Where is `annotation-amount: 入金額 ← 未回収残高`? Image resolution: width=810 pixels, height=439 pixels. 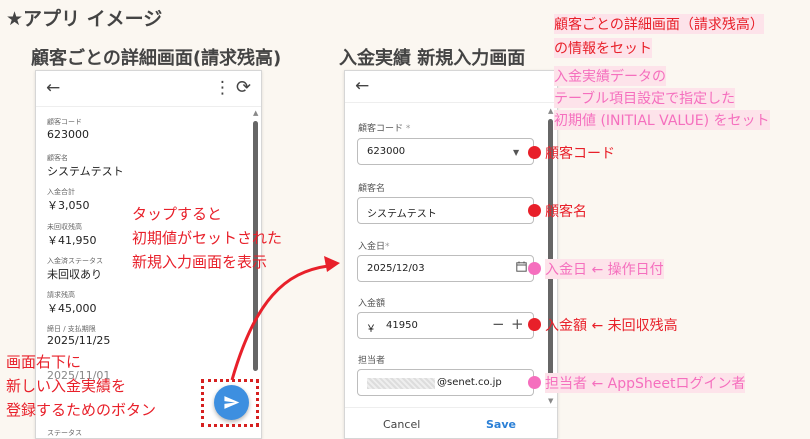
annotation-amount: 入金額 ← 未回収残高 is located at coordinates (611, 326).